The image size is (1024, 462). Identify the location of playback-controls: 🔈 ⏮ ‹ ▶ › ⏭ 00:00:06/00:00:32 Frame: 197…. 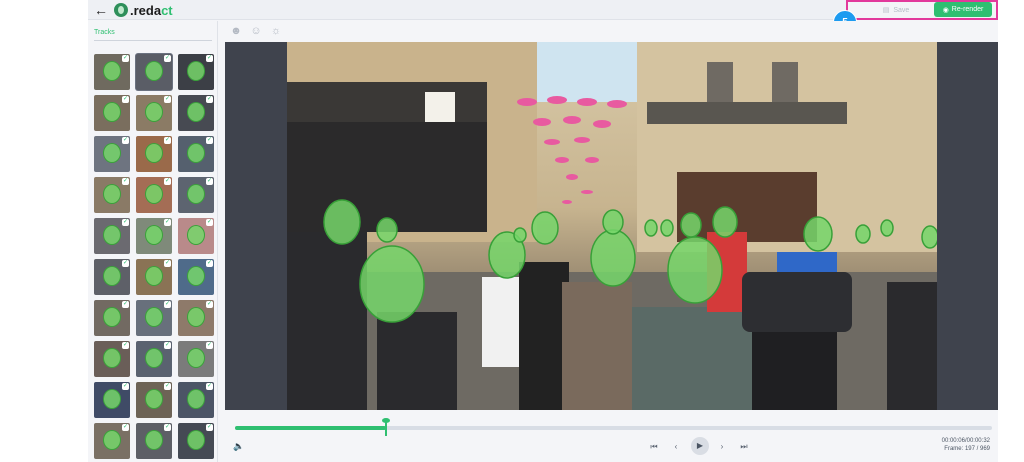
(611, 447).